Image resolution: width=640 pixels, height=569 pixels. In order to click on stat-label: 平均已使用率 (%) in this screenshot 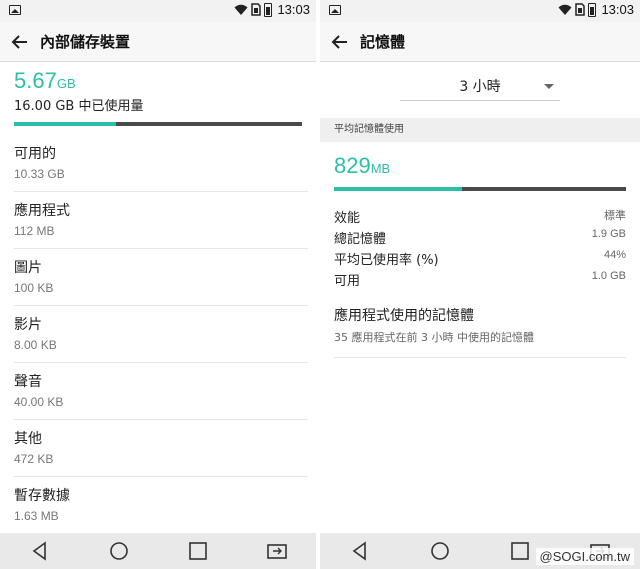, I will do `click(386, 260)`.